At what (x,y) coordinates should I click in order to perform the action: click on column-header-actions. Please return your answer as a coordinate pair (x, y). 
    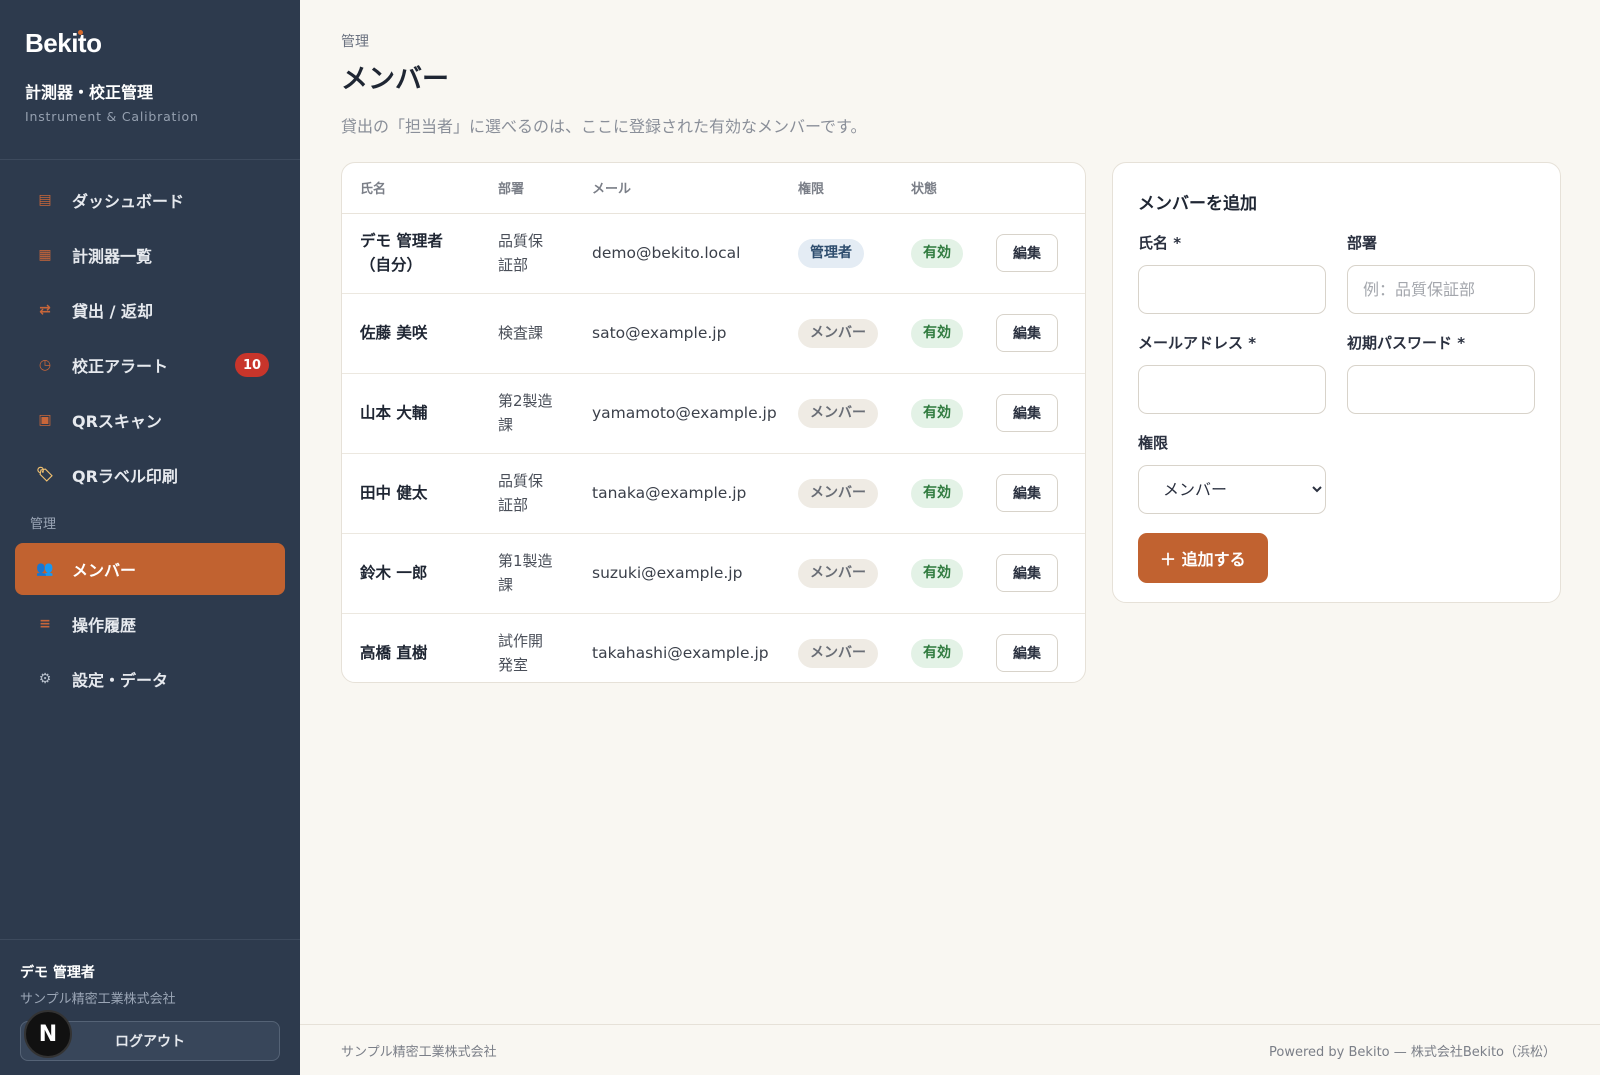
    Looking at the image, I should click on (1031, 188).